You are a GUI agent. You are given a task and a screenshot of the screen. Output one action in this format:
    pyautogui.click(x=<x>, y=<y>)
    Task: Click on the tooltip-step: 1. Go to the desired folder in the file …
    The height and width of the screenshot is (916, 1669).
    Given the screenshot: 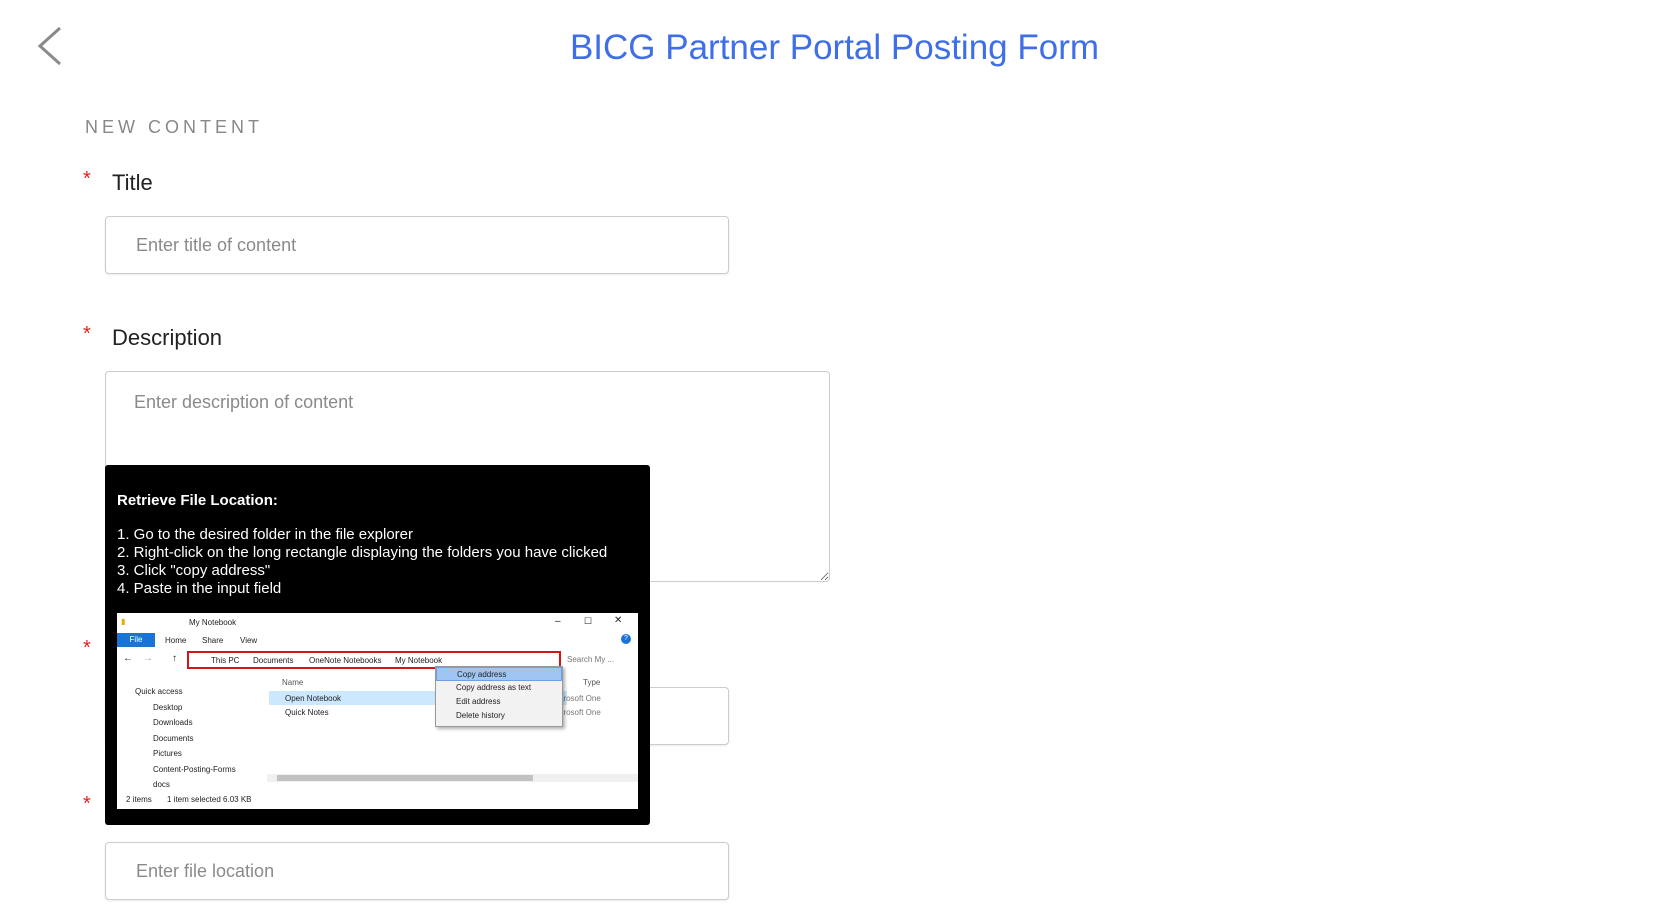 What is the action you would take?
    pyautogui.click(x=265, y=534)
    